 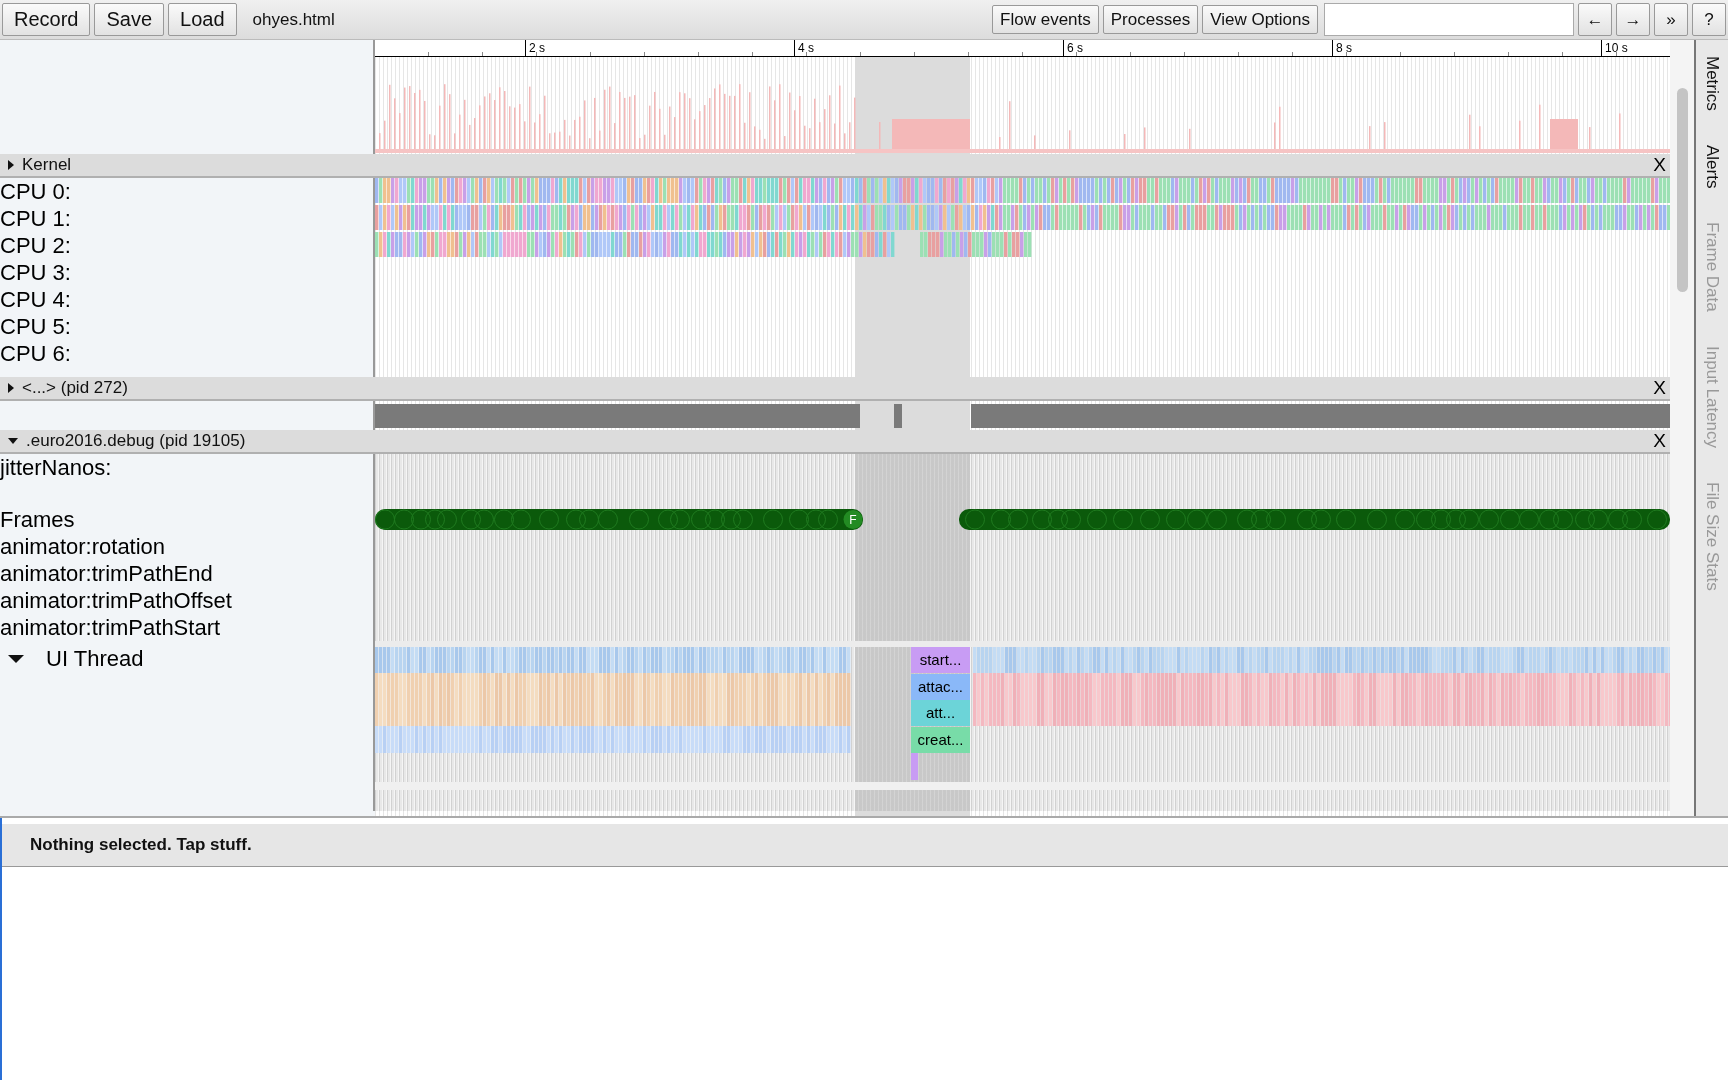 I want to click on side-tab: Alerts, so click(x=1712, y=167).